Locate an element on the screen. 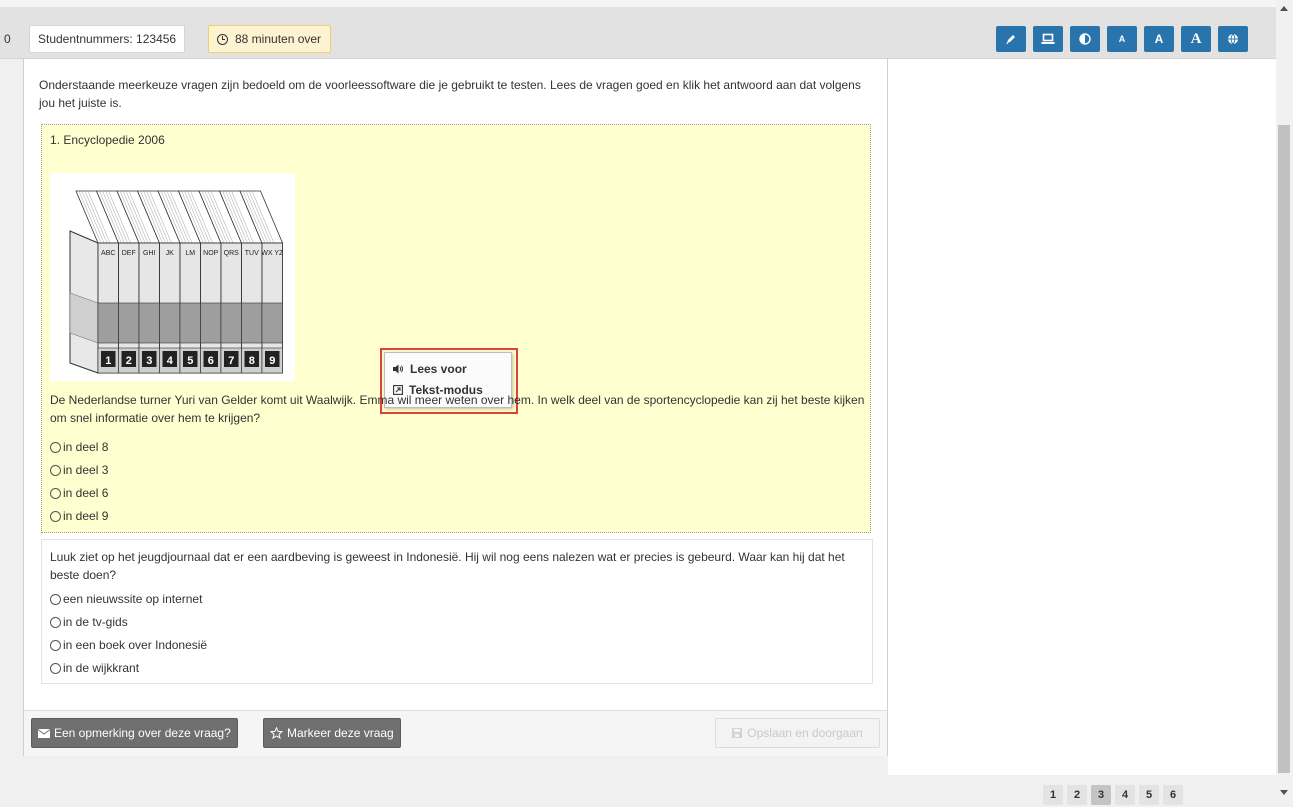 The image size is (1293, 807). question-1-title: 1. Encyclopedie 2006 is located at coordinates (107, 140).